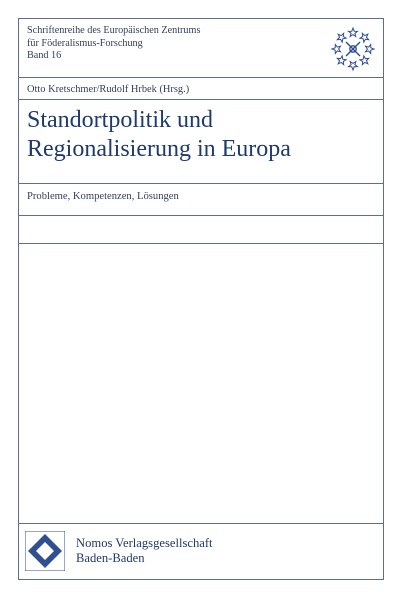 This screenshot has width=404, height=600. What do you see at coordinates (45, 551) in the screenshot?
I see `nomos-diamond-logo-icon` at bounding box center [45, 551].